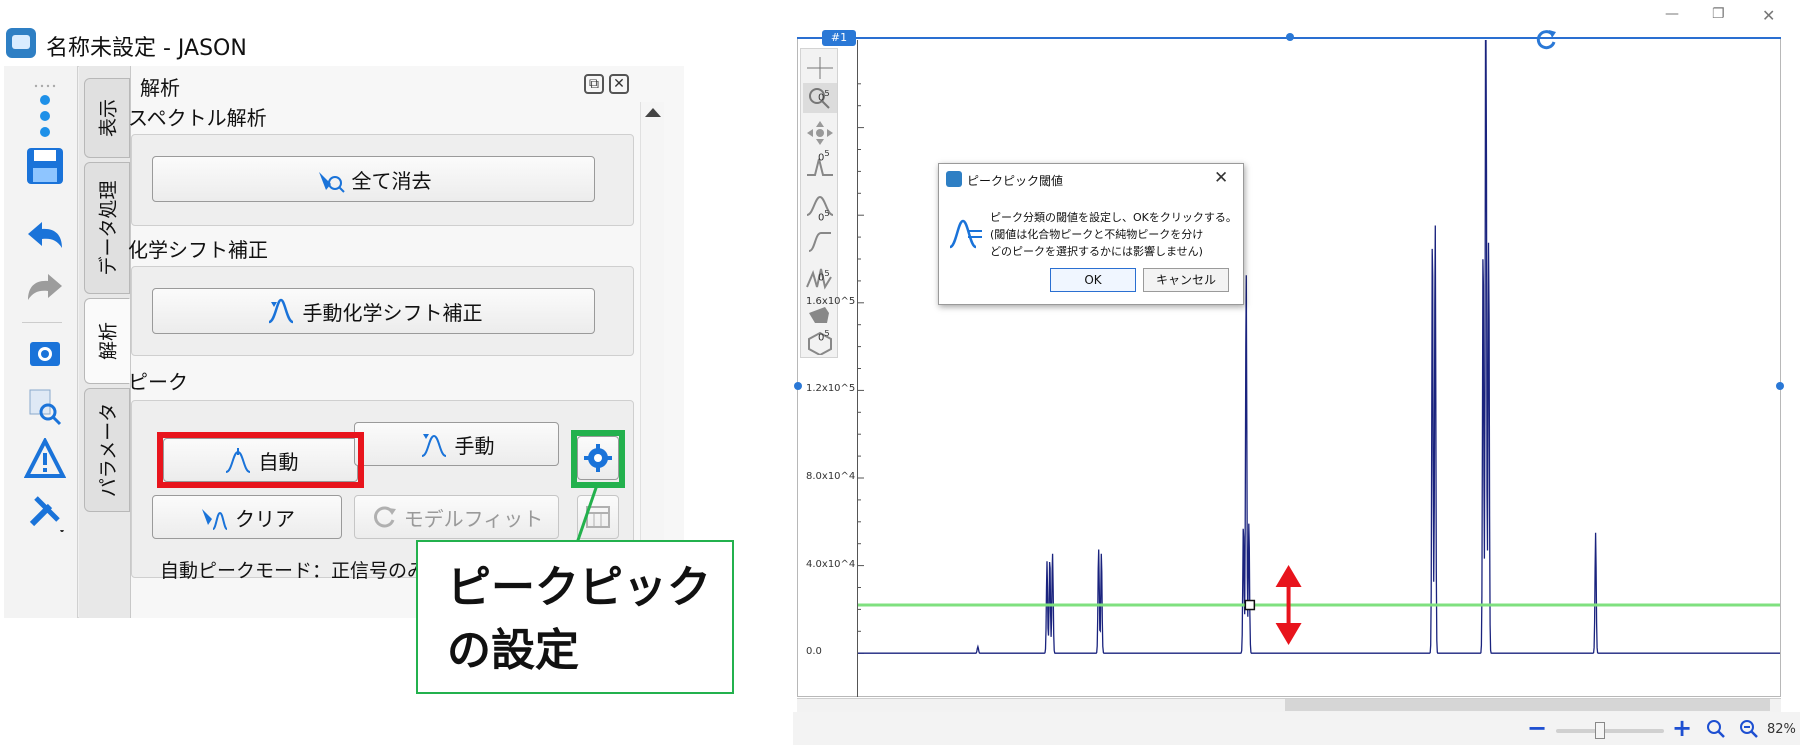 Image resolution: width=1800 pixels, height=745 pixels. Describe the element at coordinates (107, 450) in the screenshot. I see `tab-parameters: パラメータ` at that location.